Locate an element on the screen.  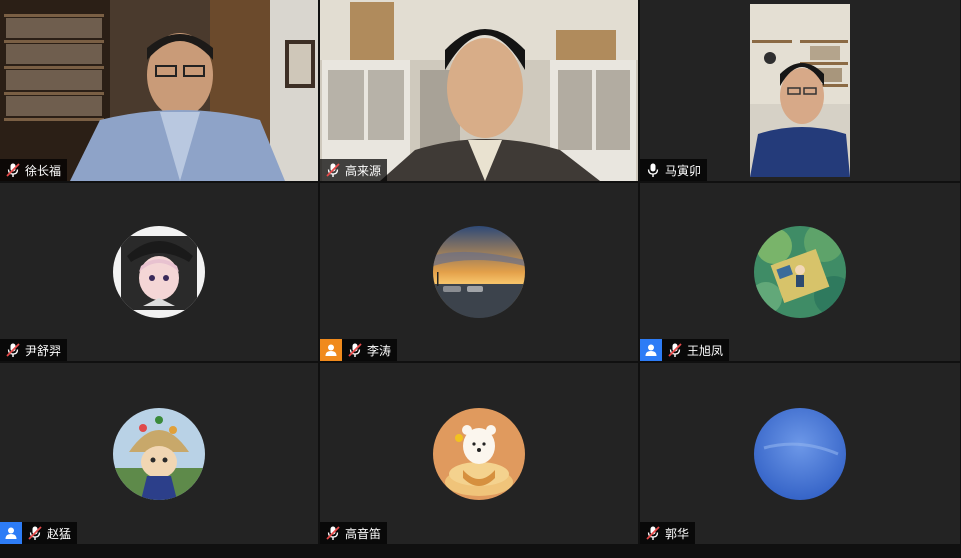
participant-tile-4: 尹舒羿 is located at coordinates (159, 272).